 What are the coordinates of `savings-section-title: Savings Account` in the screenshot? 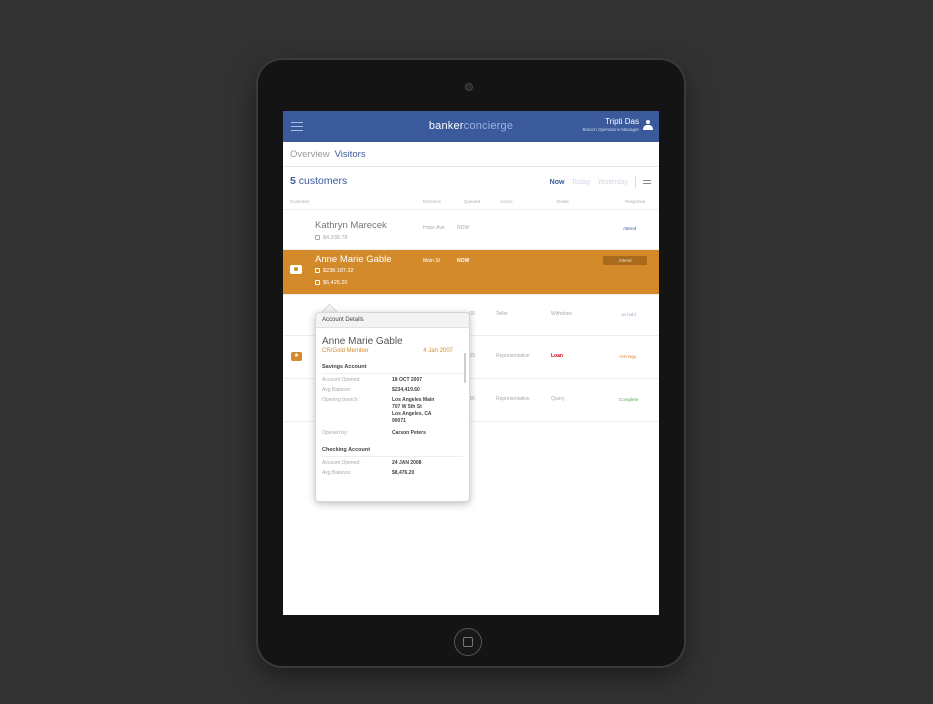 It's located at (392, 369).